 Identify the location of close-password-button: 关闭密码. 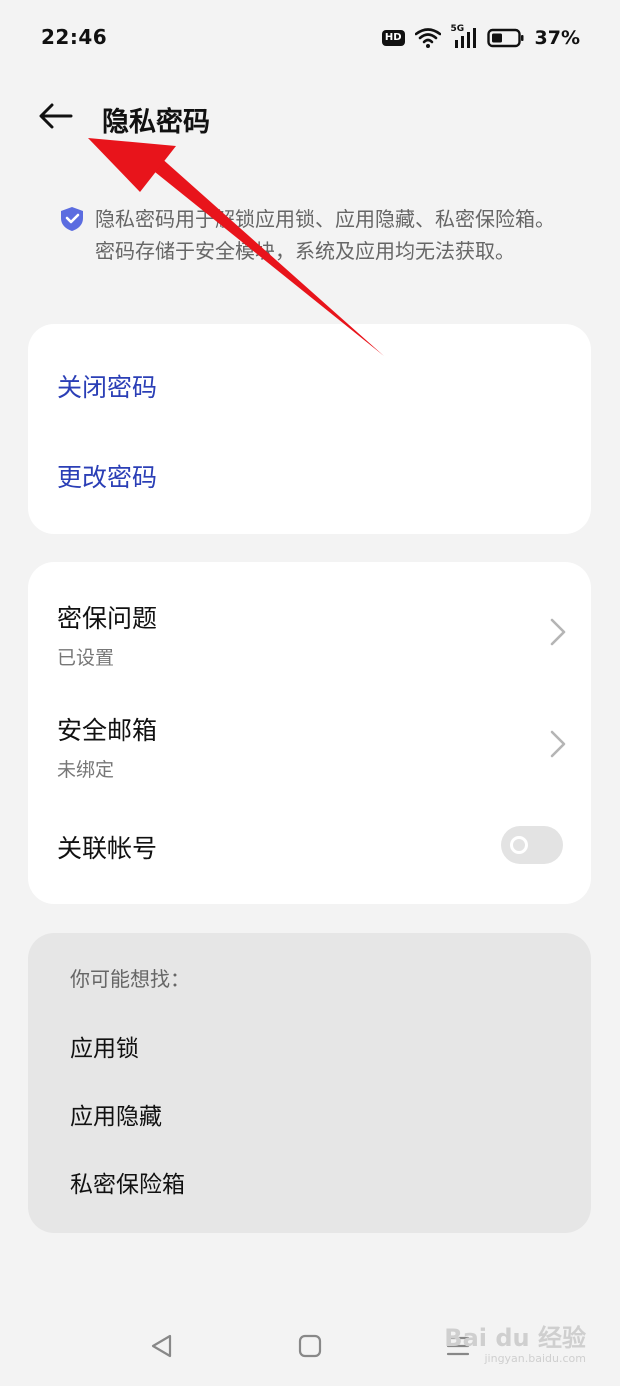
(107, 386).